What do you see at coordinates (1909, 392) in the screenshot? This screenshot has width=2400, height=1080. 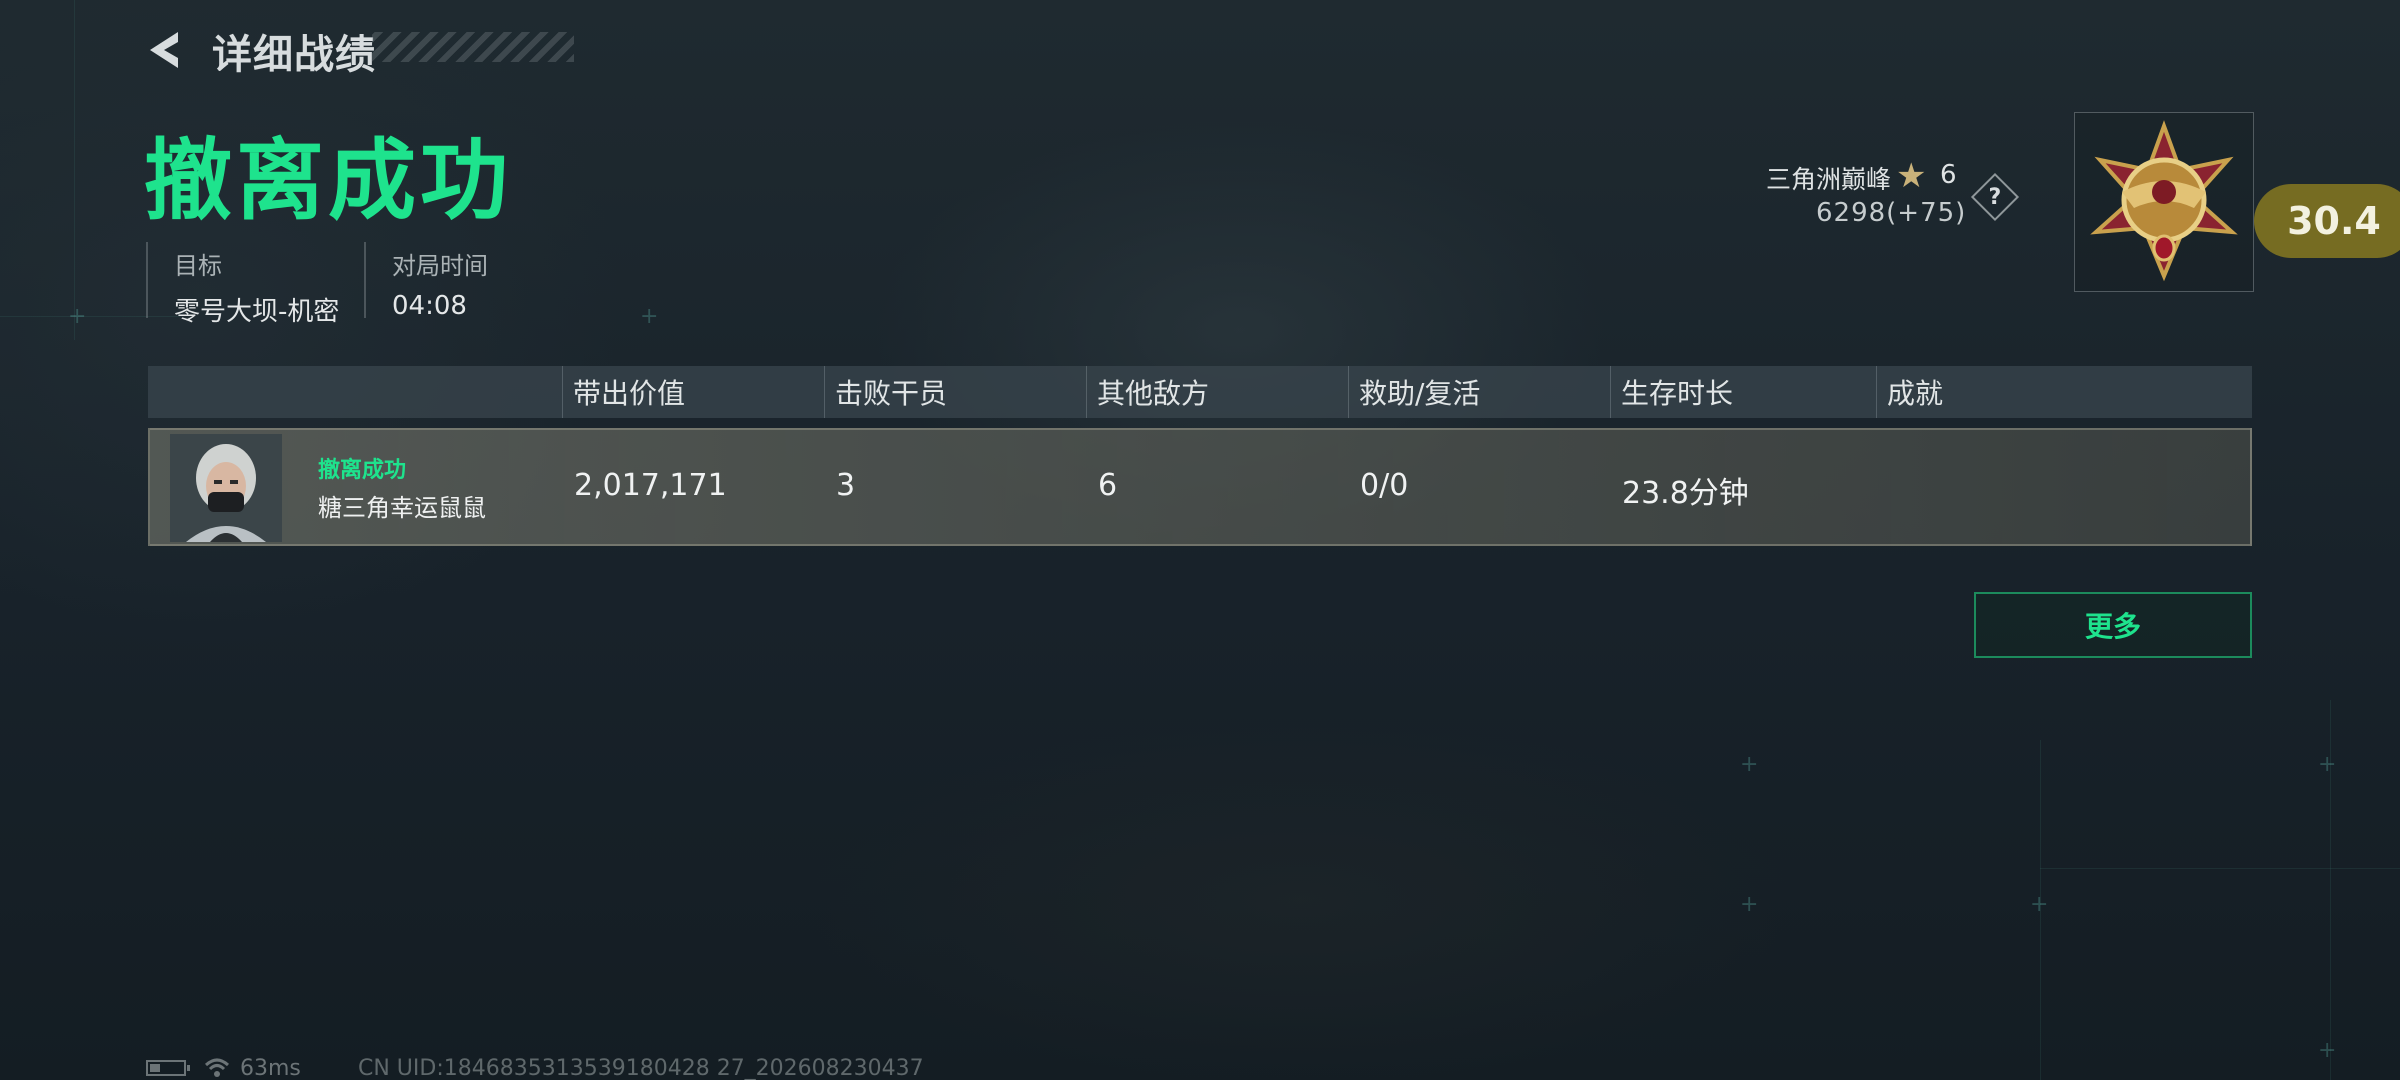 I see `column-header: 成就` at bounding box center [1909, 392].